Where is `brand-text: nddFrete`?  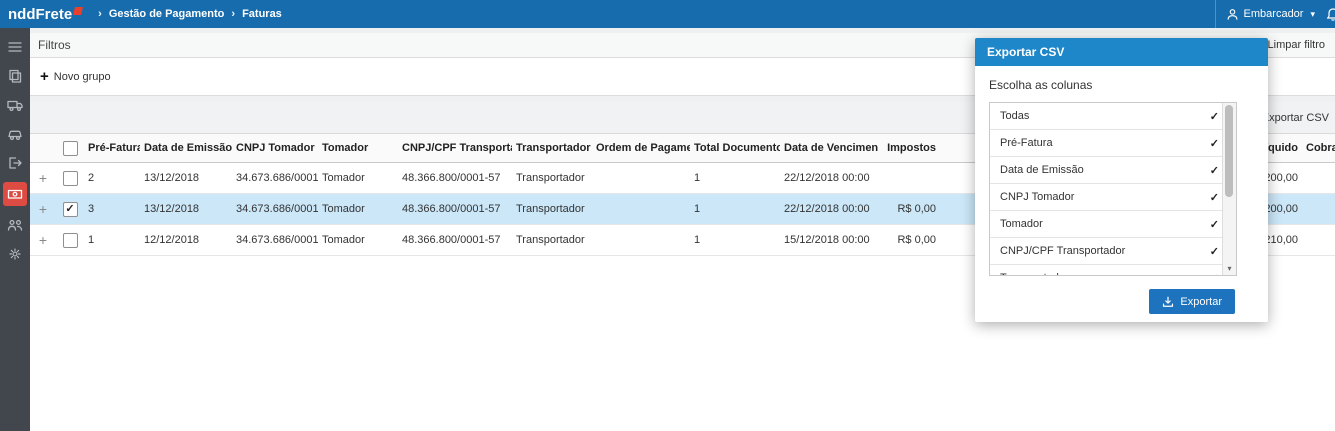
brand-text: nddFrete is located at coordinates (40, 14).